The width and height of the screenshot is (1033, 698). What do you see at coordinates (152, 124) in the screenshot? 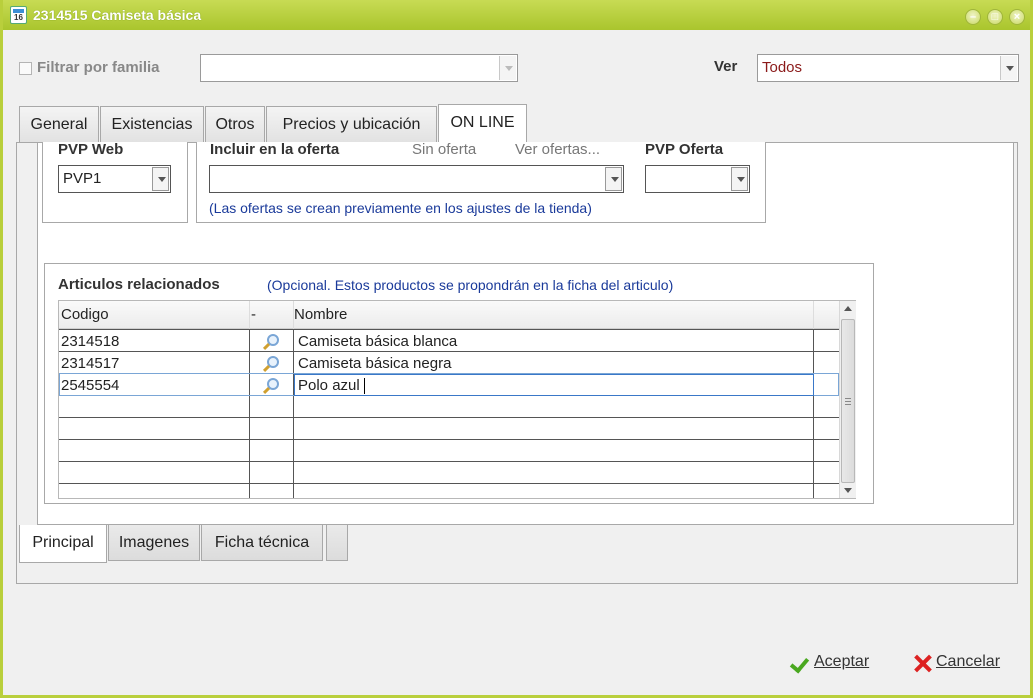
I see `tab-existencias: Existencias` at bounding box center [152, 124].